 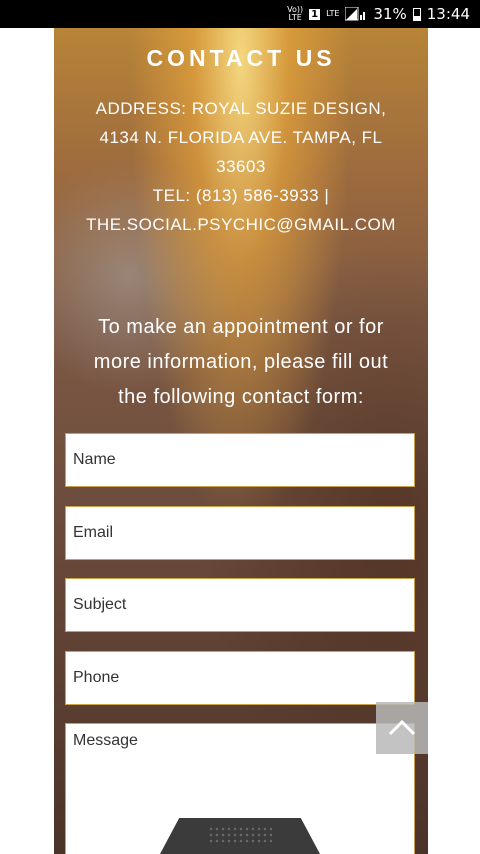 I want to click on email-field, so click(x=240, y=533).